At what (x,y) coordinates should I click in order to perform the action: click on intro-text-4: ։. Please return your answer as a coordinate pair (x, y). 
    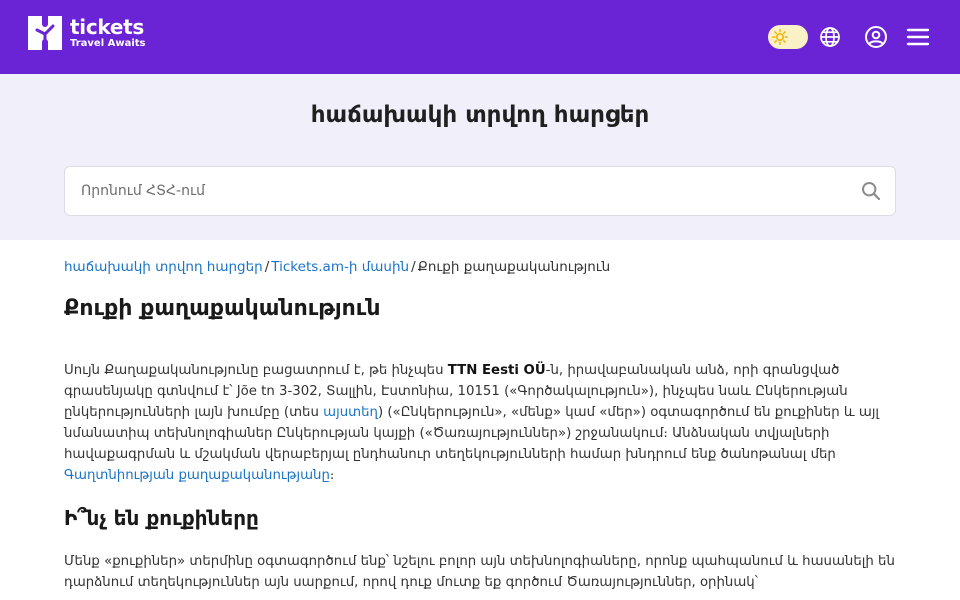
    Looking at the image, I should click on (332, 475).